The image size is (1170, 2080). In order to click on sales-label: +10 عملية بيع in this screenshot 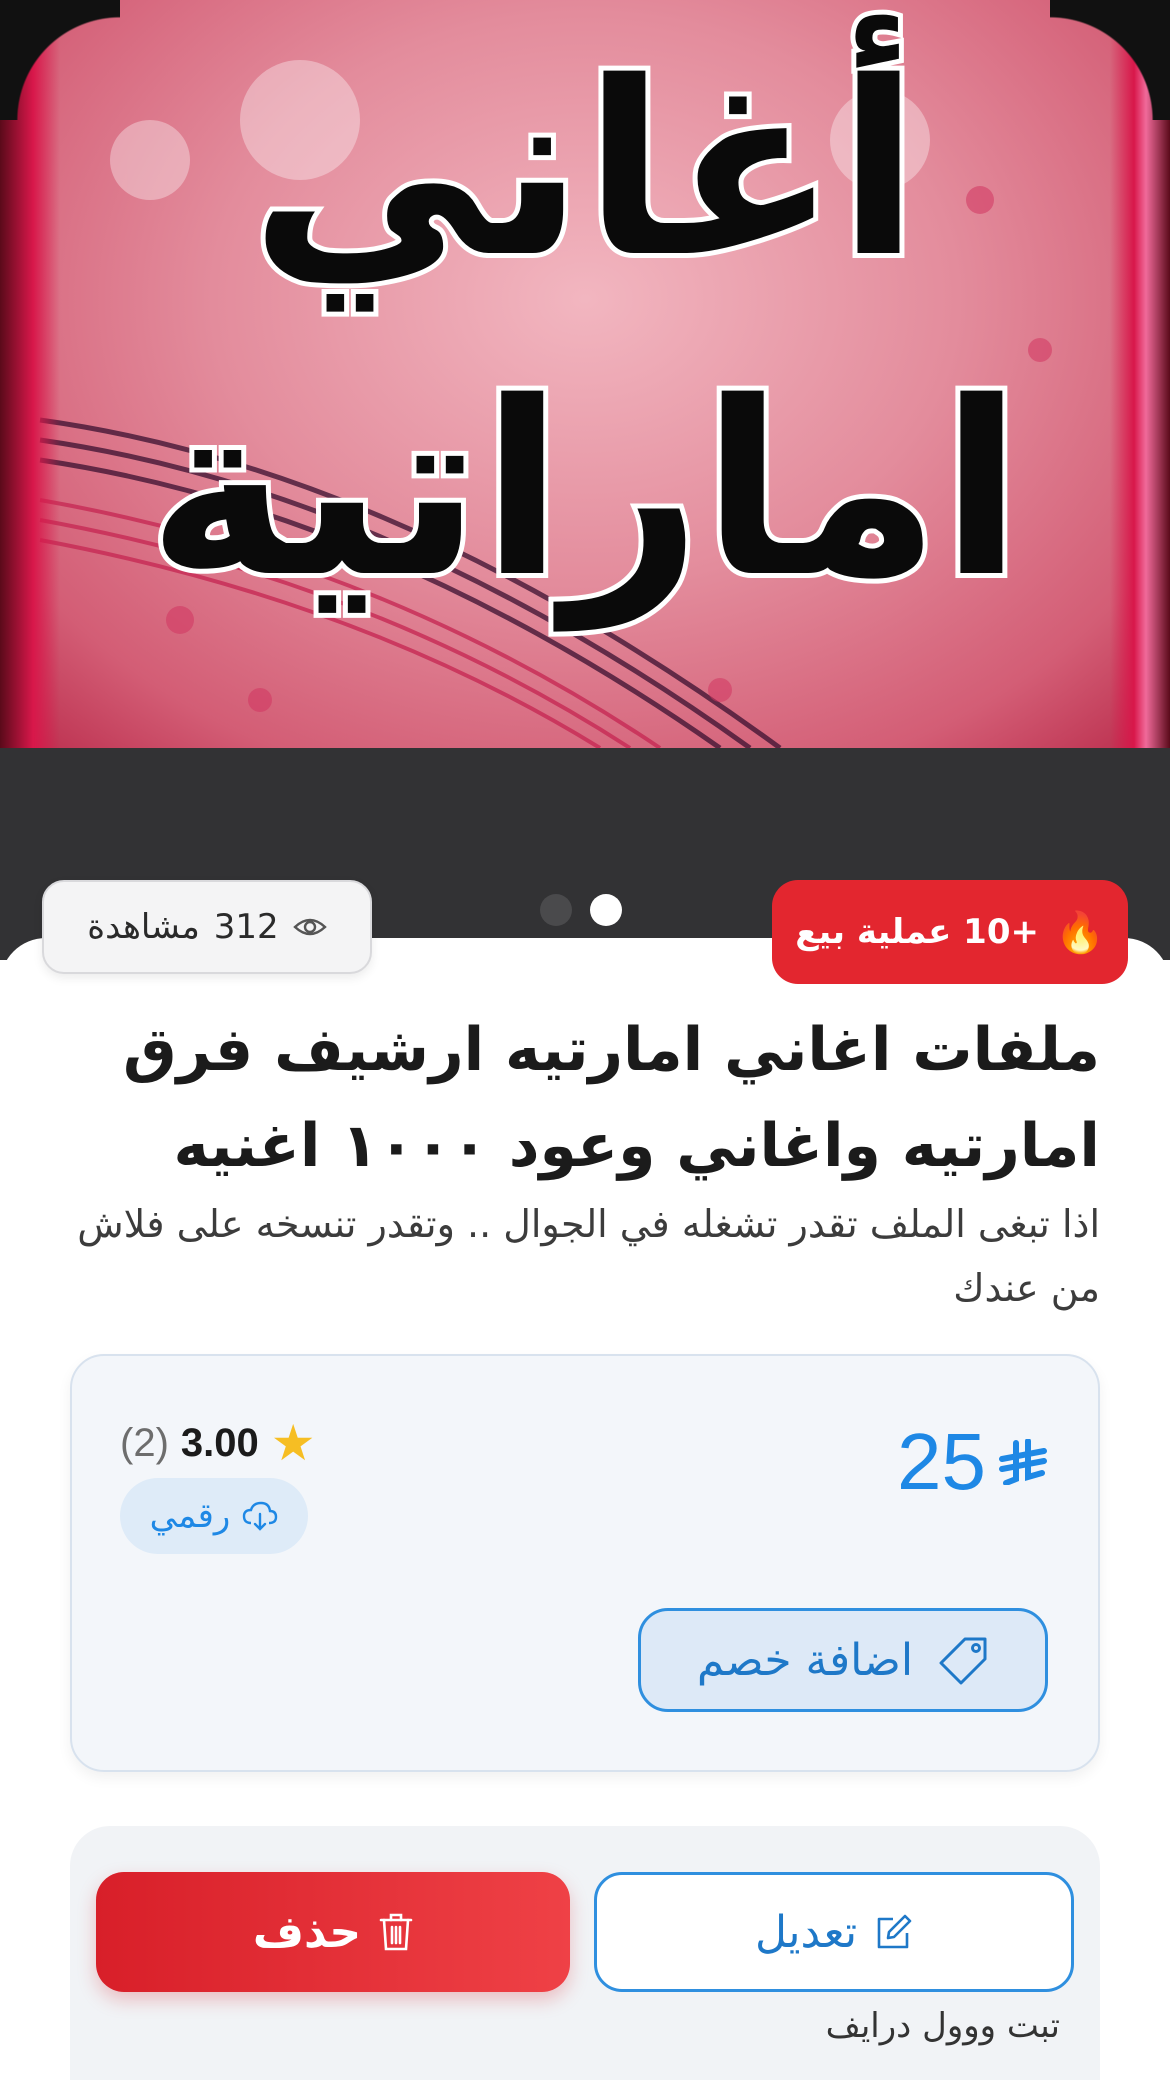, I will do `click(917, 932)`.